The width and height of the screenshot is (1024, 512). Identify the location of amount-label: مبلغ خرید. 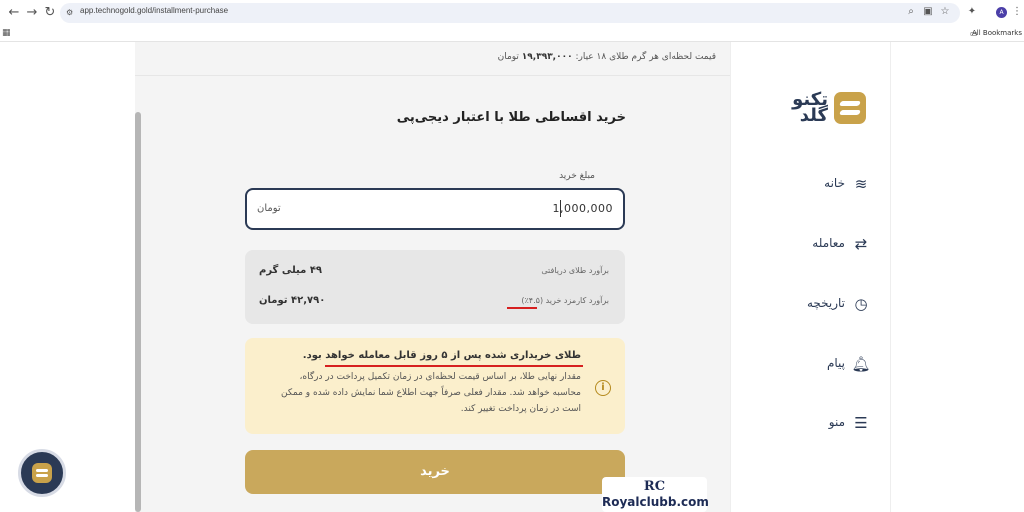
(577, 176).